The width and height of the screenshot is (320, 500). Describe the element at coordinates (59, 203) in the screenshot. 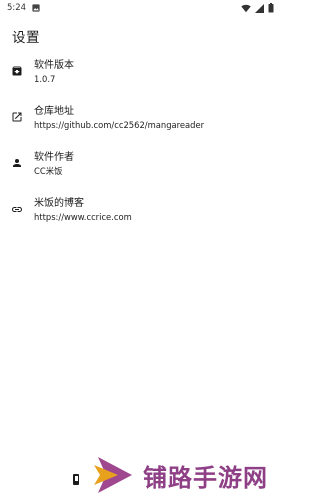

I see `row-title: 米饭的博客` at that location.